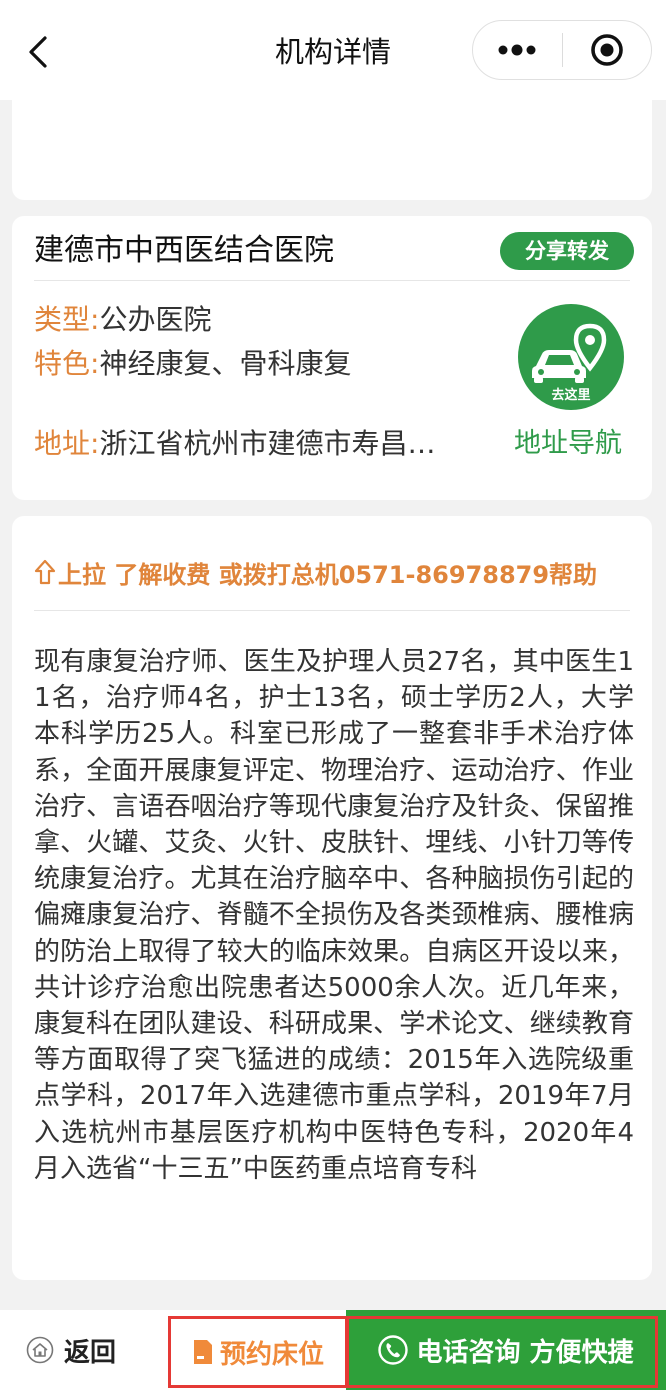  I want to click on pull-up-hint: 上拉 了解收费 或拨打总机0571-86978879帮助, so click(315, 572).